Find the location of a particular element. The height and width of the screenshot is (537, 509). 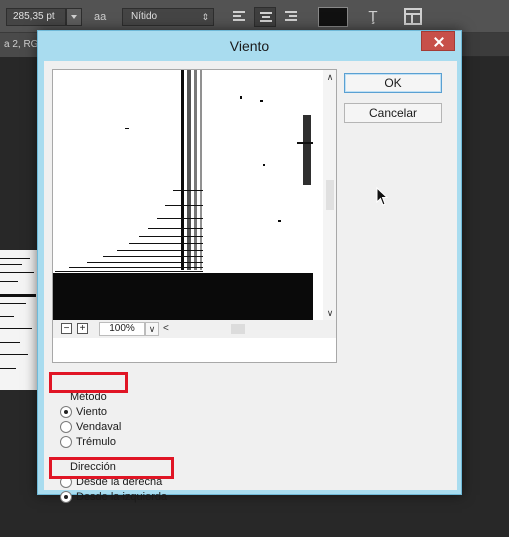

align-right-icon is located at coordinates (291, 17).